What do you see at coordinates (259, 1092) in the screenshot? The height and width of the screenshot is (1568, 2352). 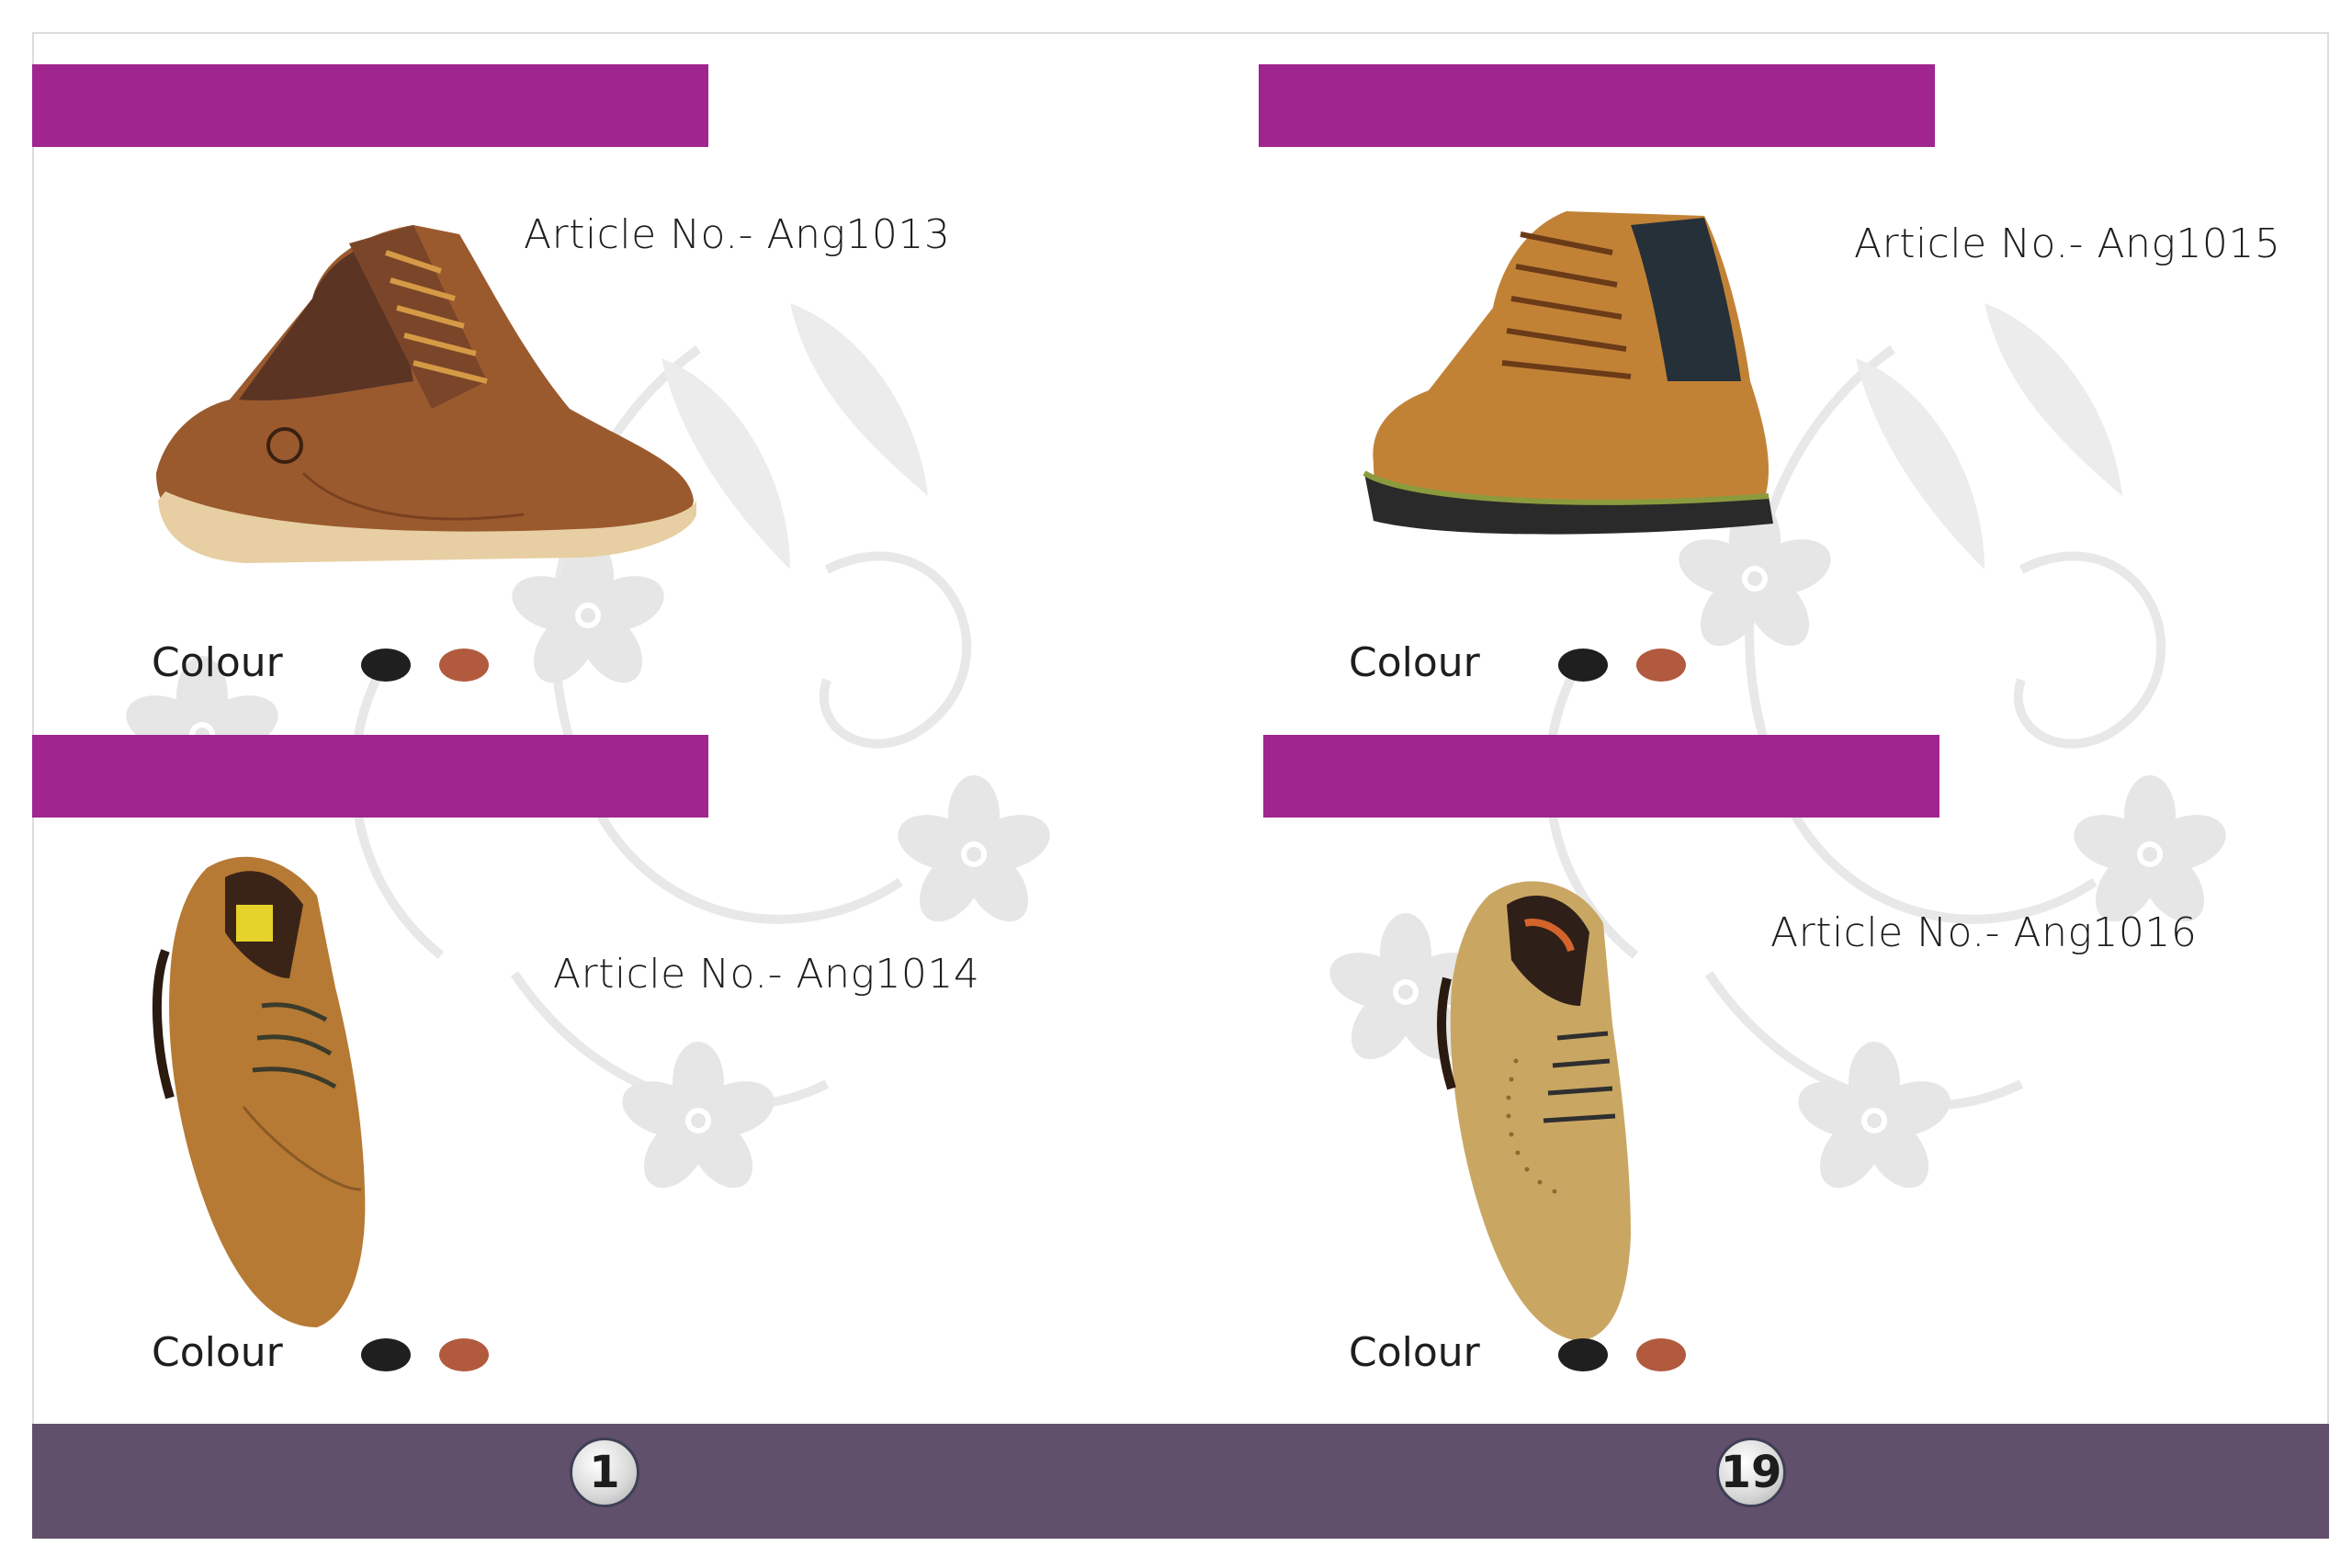 I see `tan-derby-shoe-image` at bounding box center [259, 1092].